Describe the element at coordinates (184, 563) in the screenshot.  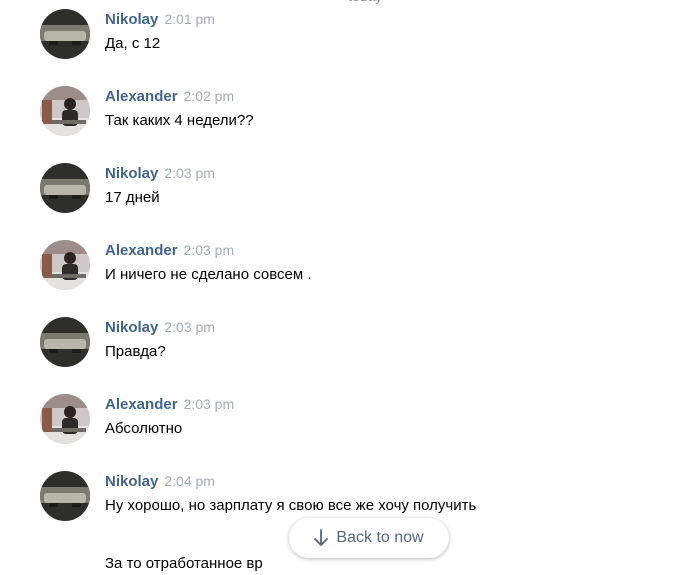
I see `message-text-continuation: За то отработанное вр` at that location.